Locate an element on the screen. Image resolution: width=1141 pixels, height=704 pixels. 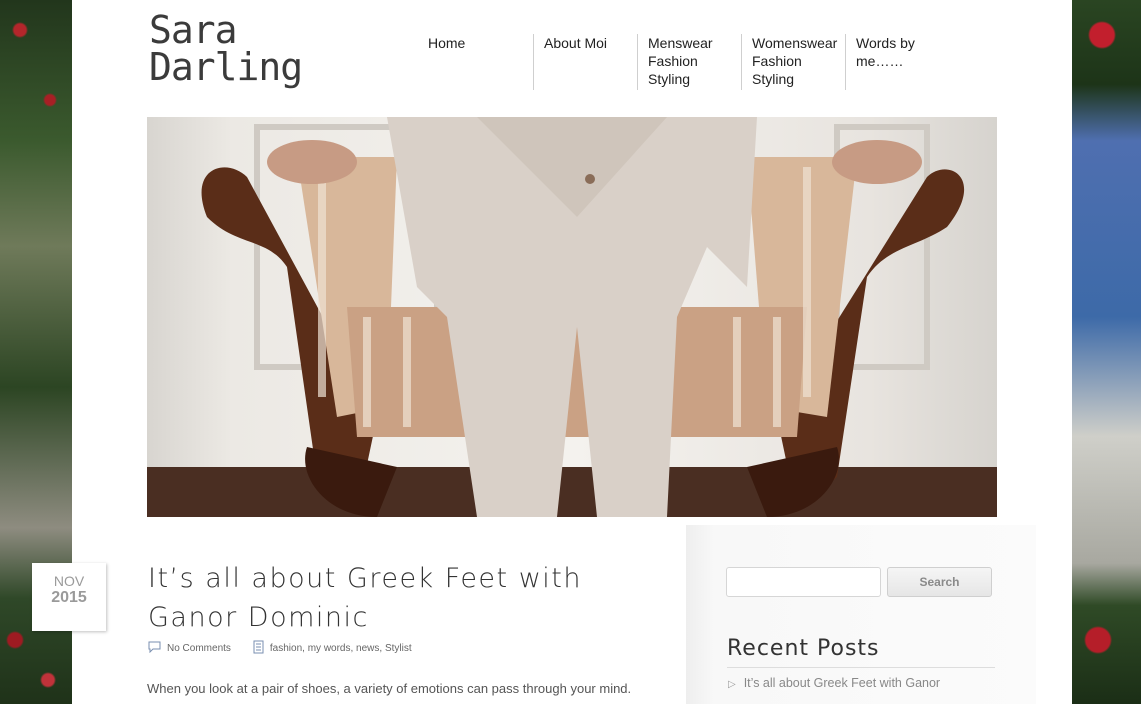
category-icon is located at coordinates (258, 648).